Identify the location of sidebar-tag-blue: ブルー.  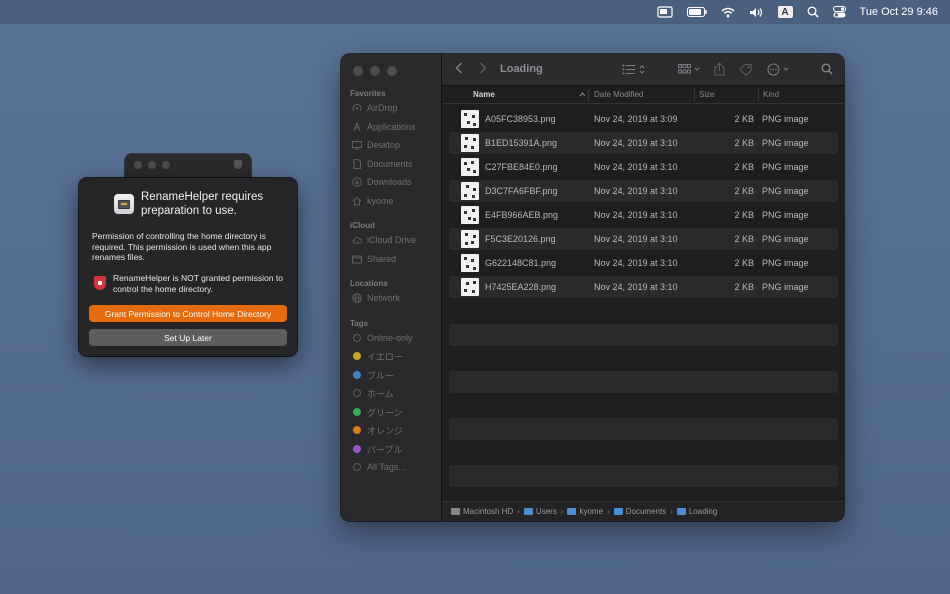
(373, 375).